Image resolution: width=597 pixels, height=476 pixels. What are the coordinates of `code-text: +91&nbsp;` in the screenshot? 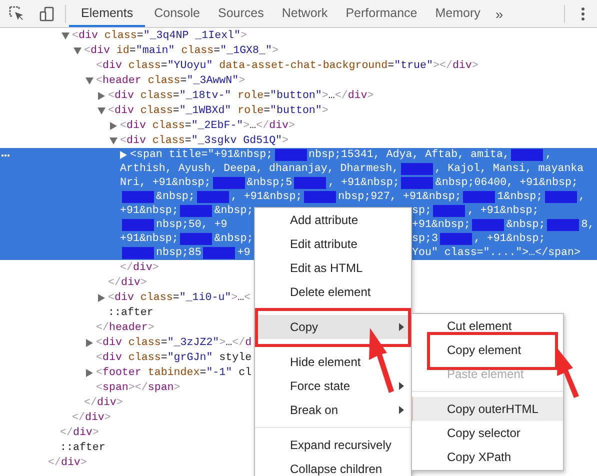 It's located at (441, 225).